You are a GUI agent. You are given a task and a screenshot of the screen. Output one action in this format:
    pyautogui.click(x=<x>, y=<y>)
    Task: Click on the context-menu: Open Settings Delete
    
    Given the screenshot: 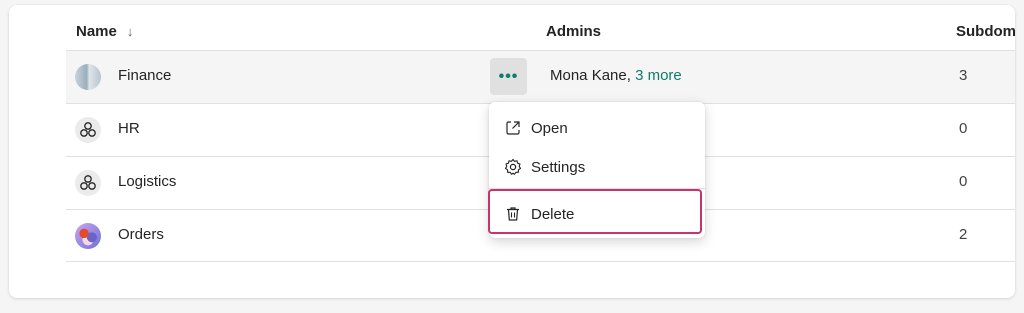 What is the action you would take?
    pyautogui.click(x=596, y=170)
    